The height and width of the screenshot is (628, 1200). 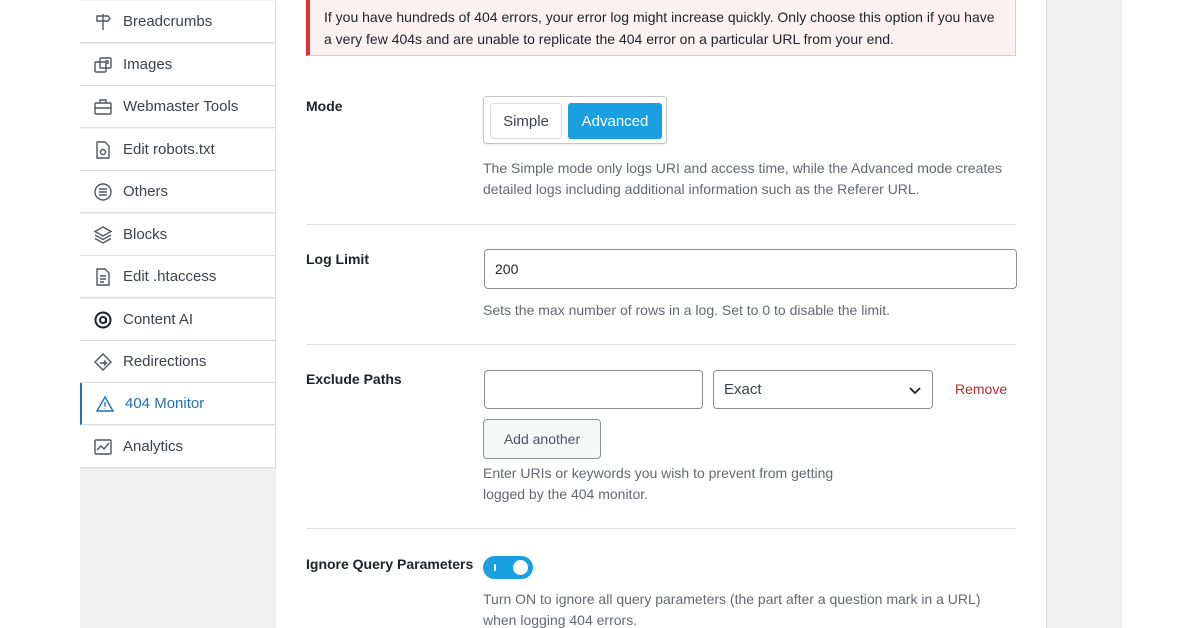 What do you see at coordinates (593, 389) in the screenshot?
I see `exclude-path-input` at bounding box center [593, 389].